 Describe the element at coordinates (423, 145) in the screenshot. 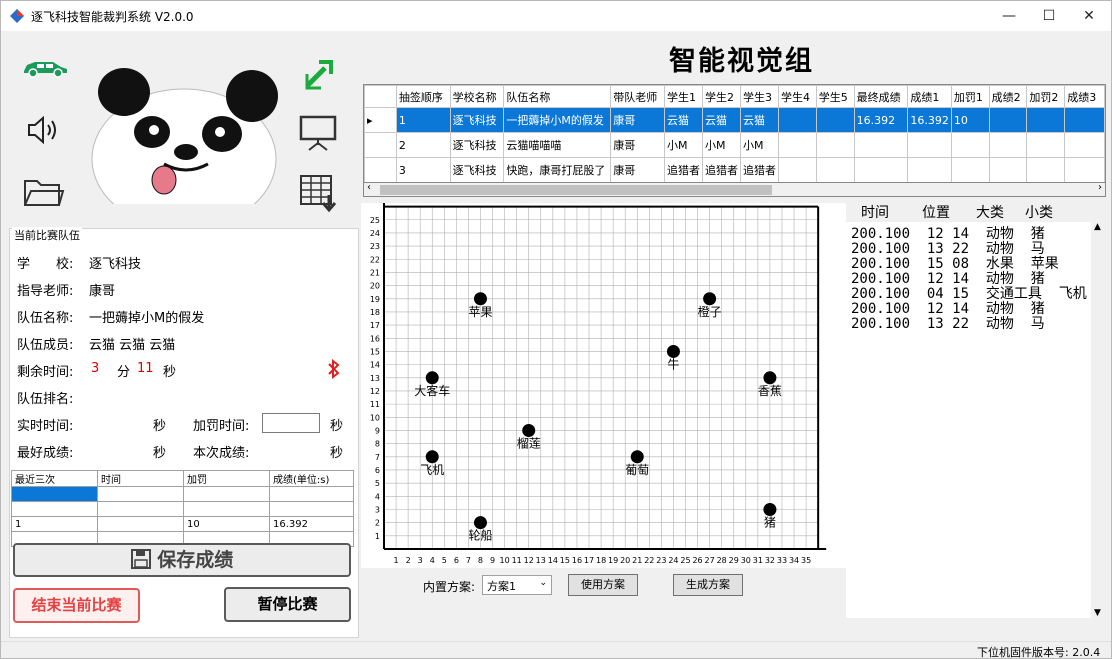

I see `table-cell: 2` at that location.